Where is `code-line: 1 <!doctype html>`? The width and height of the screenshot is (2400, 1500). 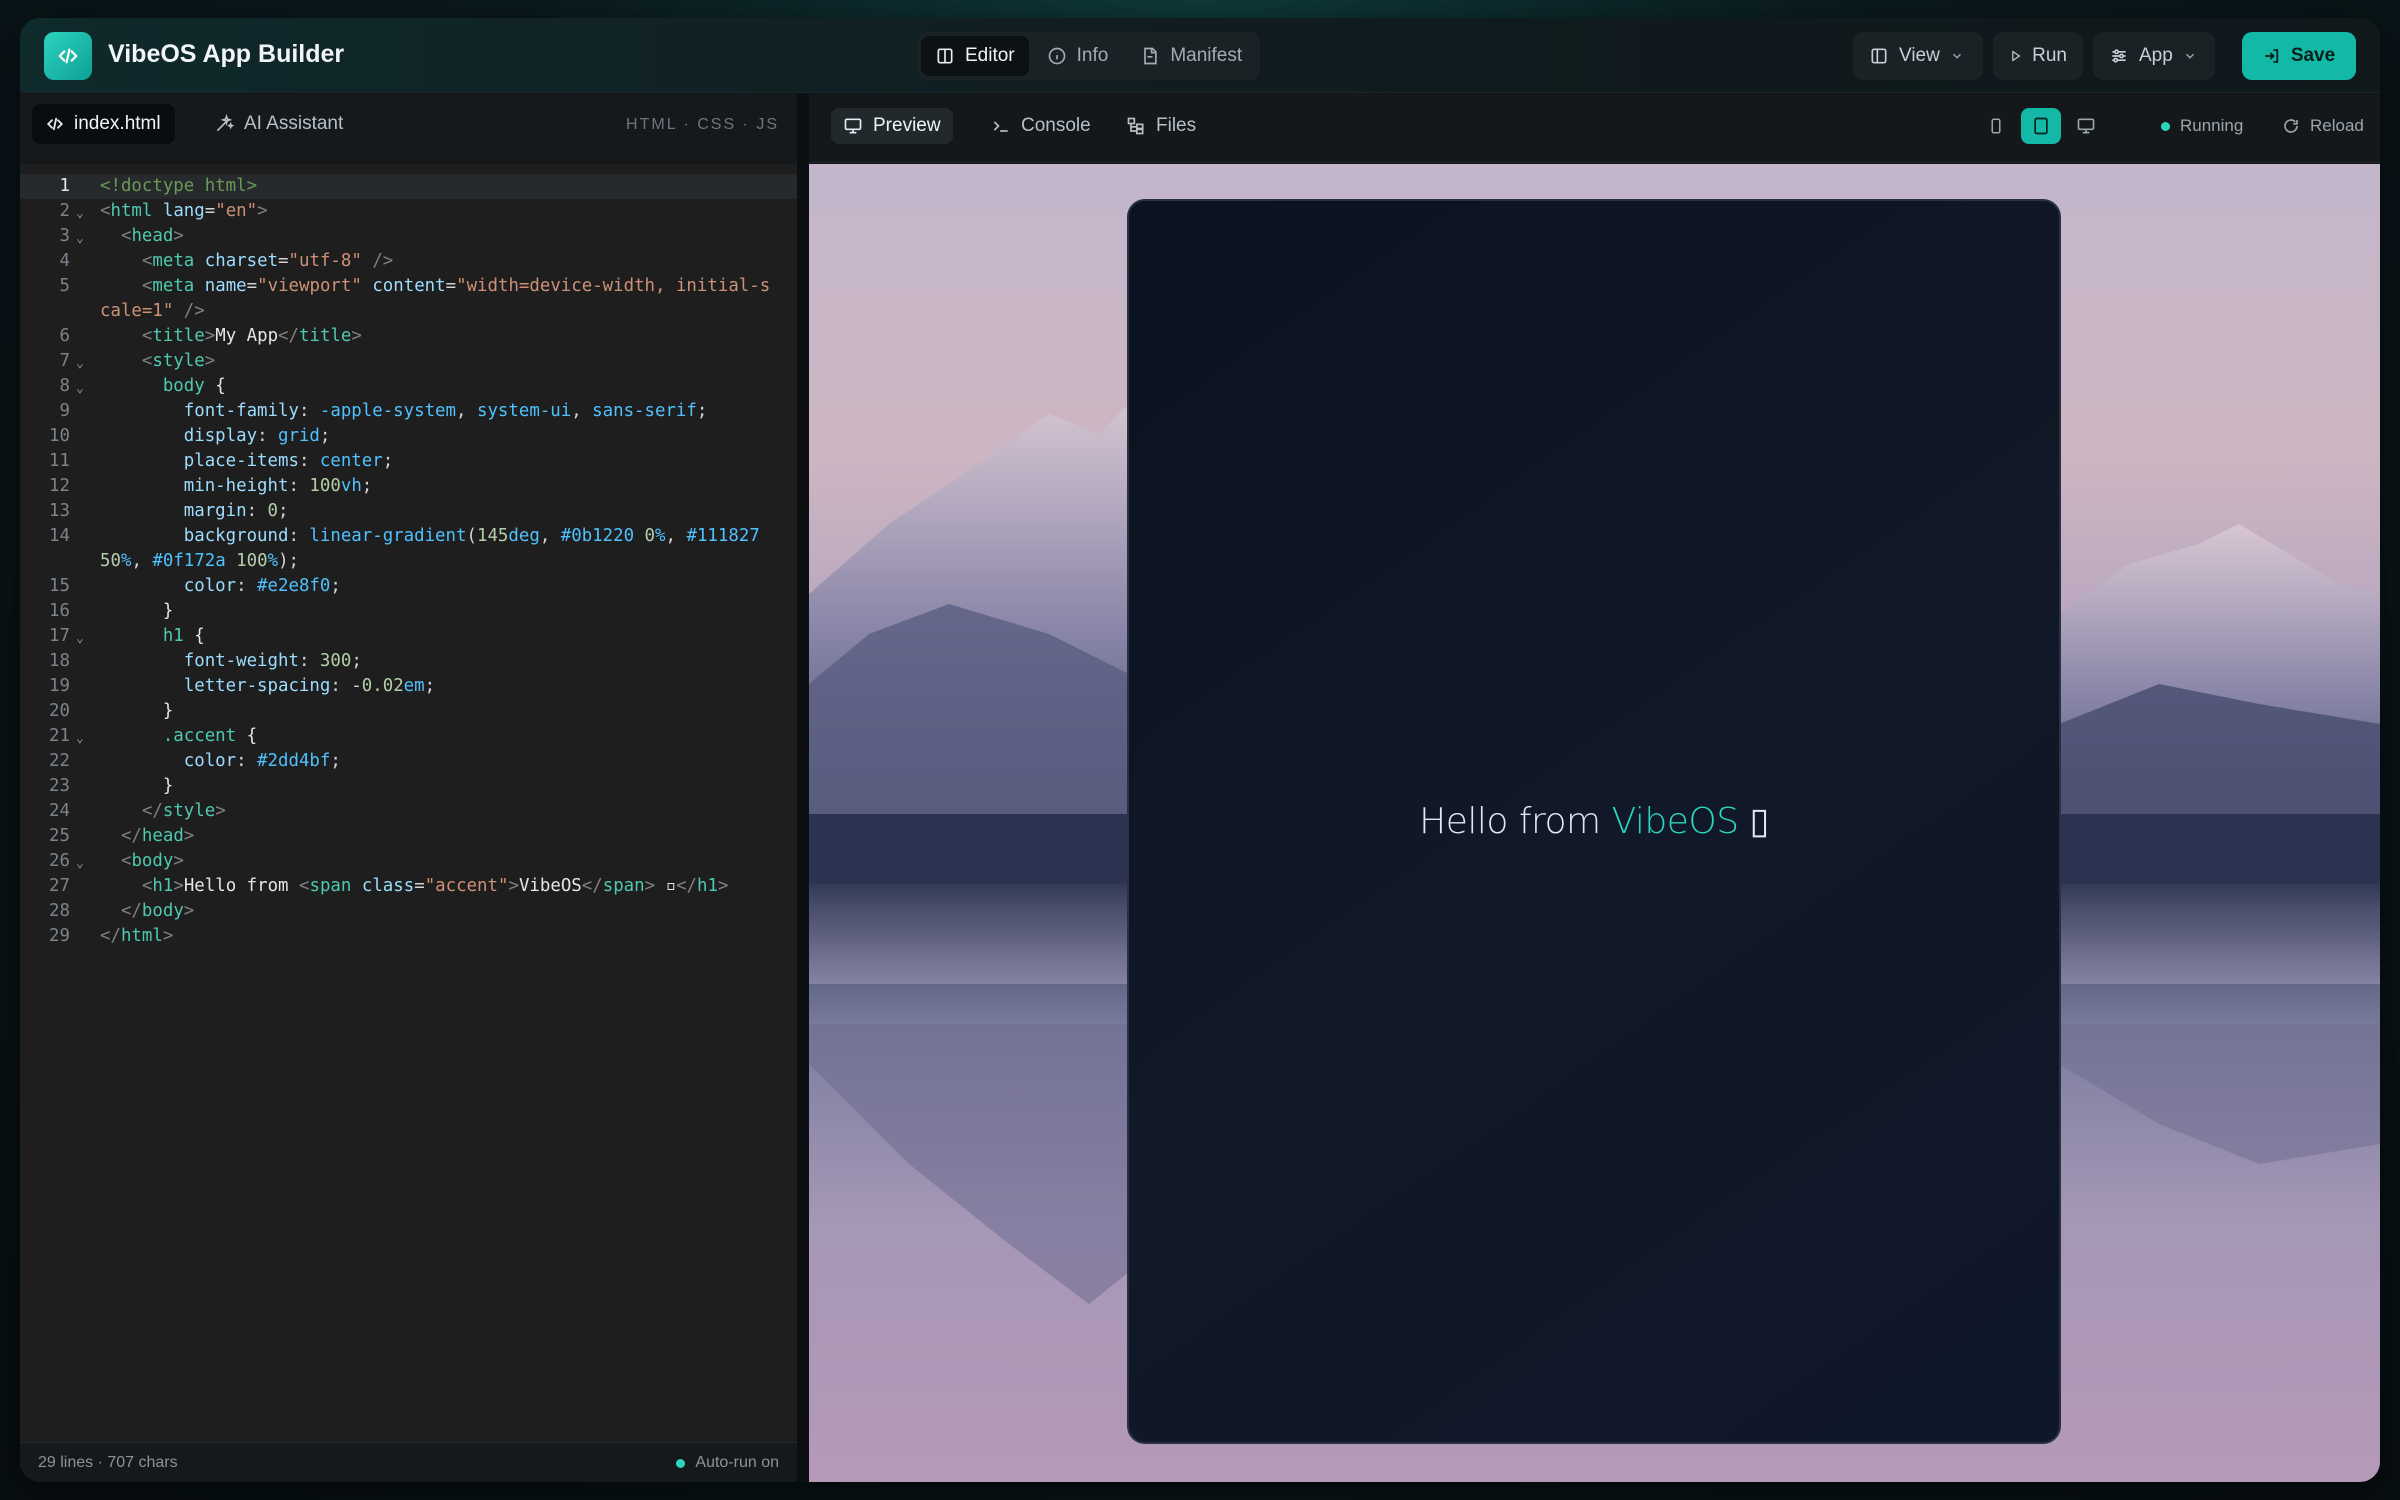
code-line: 1 <!doctype html> is located at coordinates (408, 186).